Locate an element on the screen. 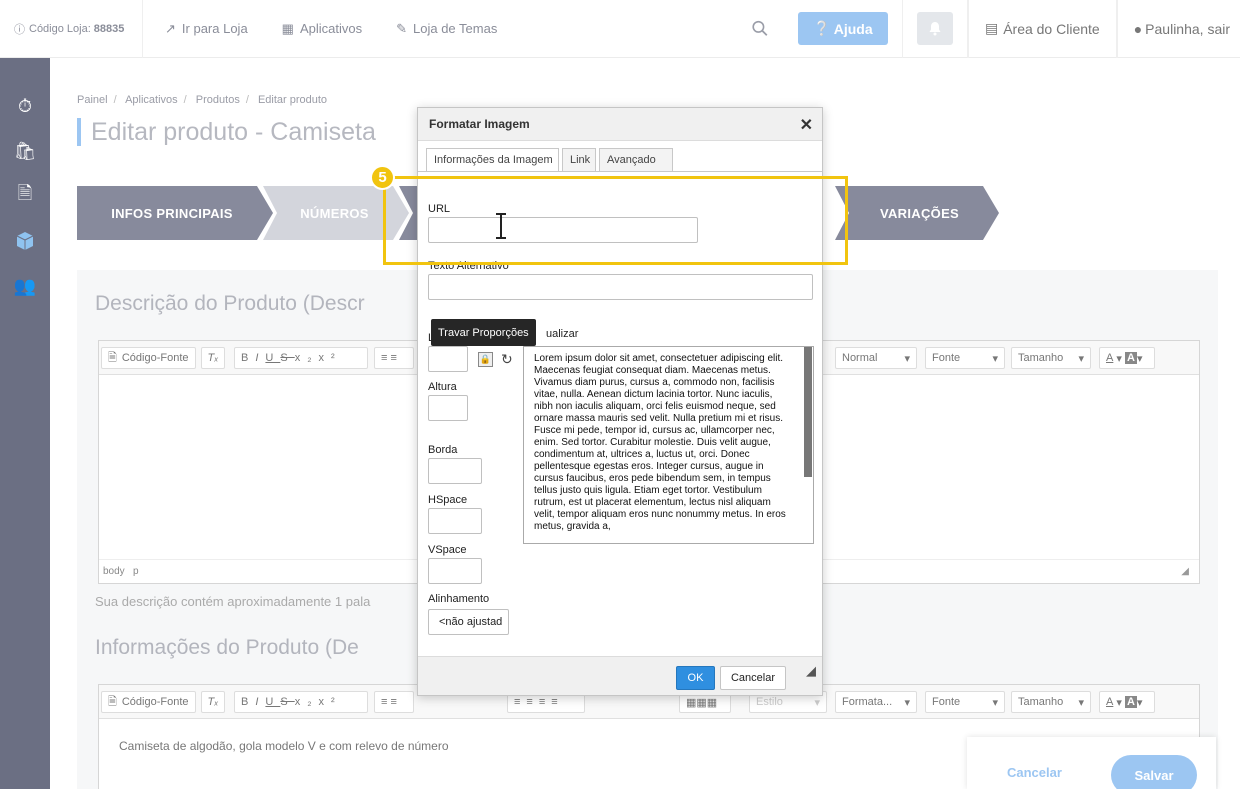 The image size is (1240, 789). notifications-button is located at coordinates (934, 28).